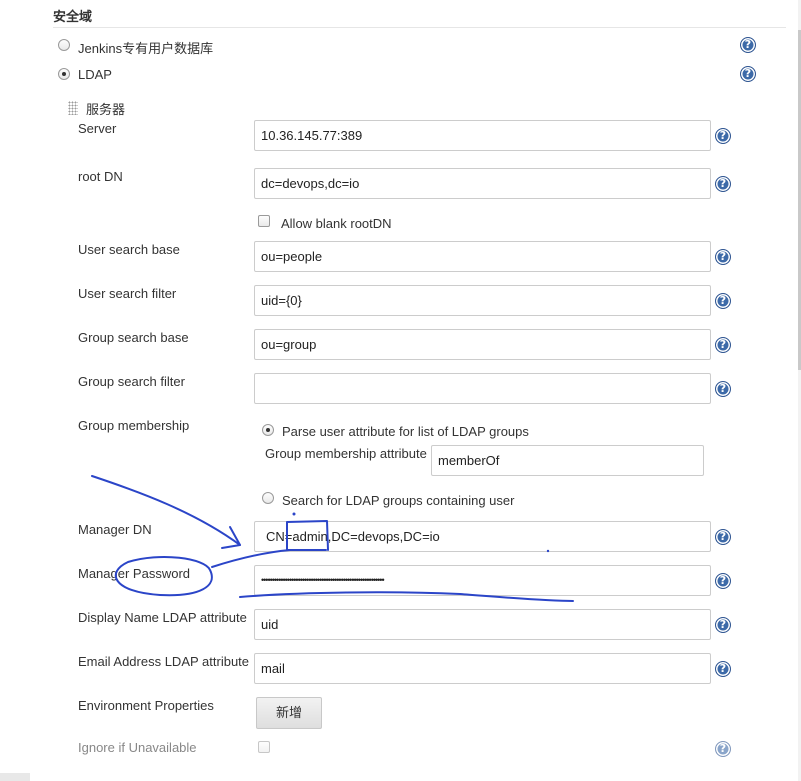  What do you see at coordinates (289, 713) in the screenshot?
I see `add-env-property-button: 新增` at bounding box center [289, 713].